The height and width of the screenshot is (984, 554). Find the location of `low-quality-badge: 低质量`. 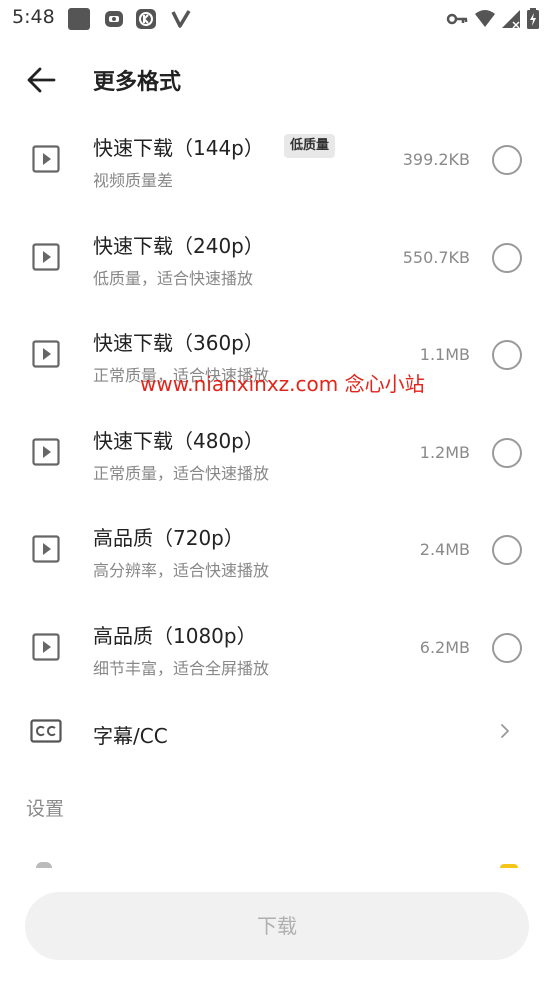

low-quality-badge: 低质量 is located at coordinates (310, 146).